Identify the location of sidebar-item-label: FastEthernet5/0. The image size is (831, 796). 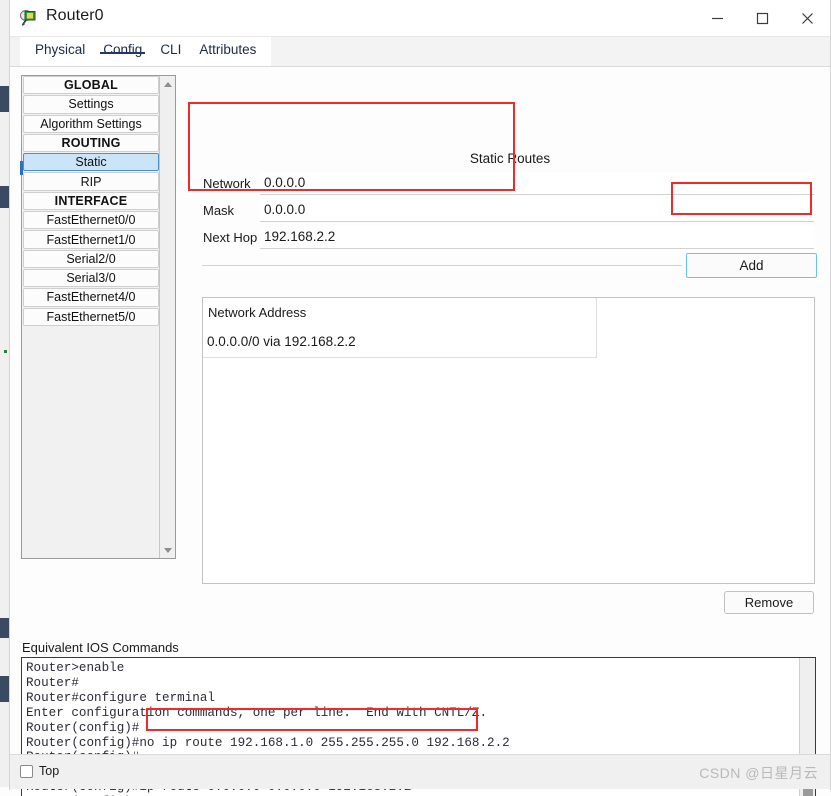
(91, 316).